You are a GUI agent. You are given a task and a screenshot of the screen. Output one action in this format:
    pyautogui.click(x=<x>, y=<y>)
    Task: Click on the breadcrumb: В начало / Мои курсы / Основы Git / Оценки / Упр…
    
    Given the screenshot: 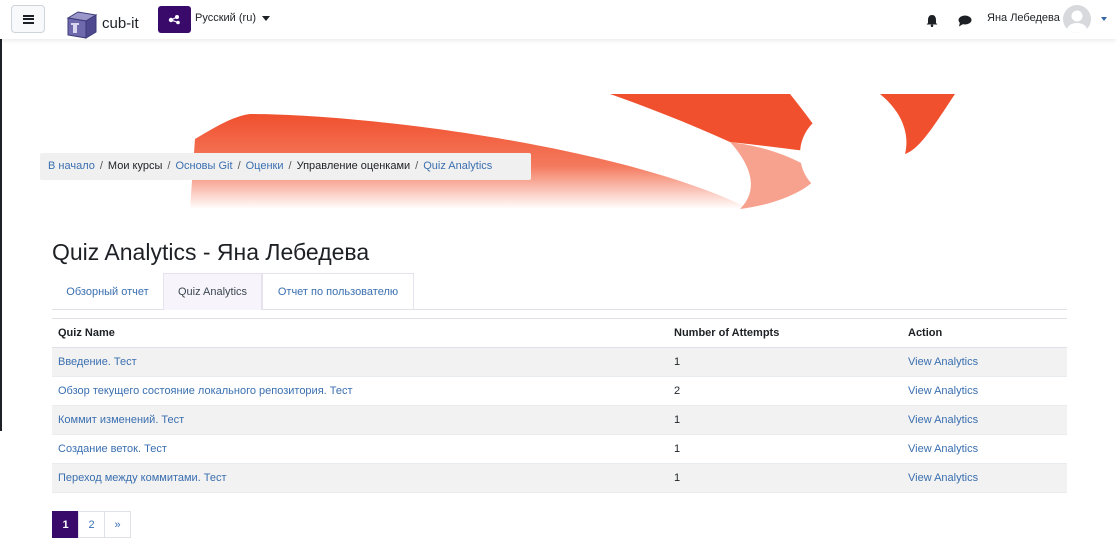 What is the action you would take?
    pyautogui.click(x=285, y=166)
    